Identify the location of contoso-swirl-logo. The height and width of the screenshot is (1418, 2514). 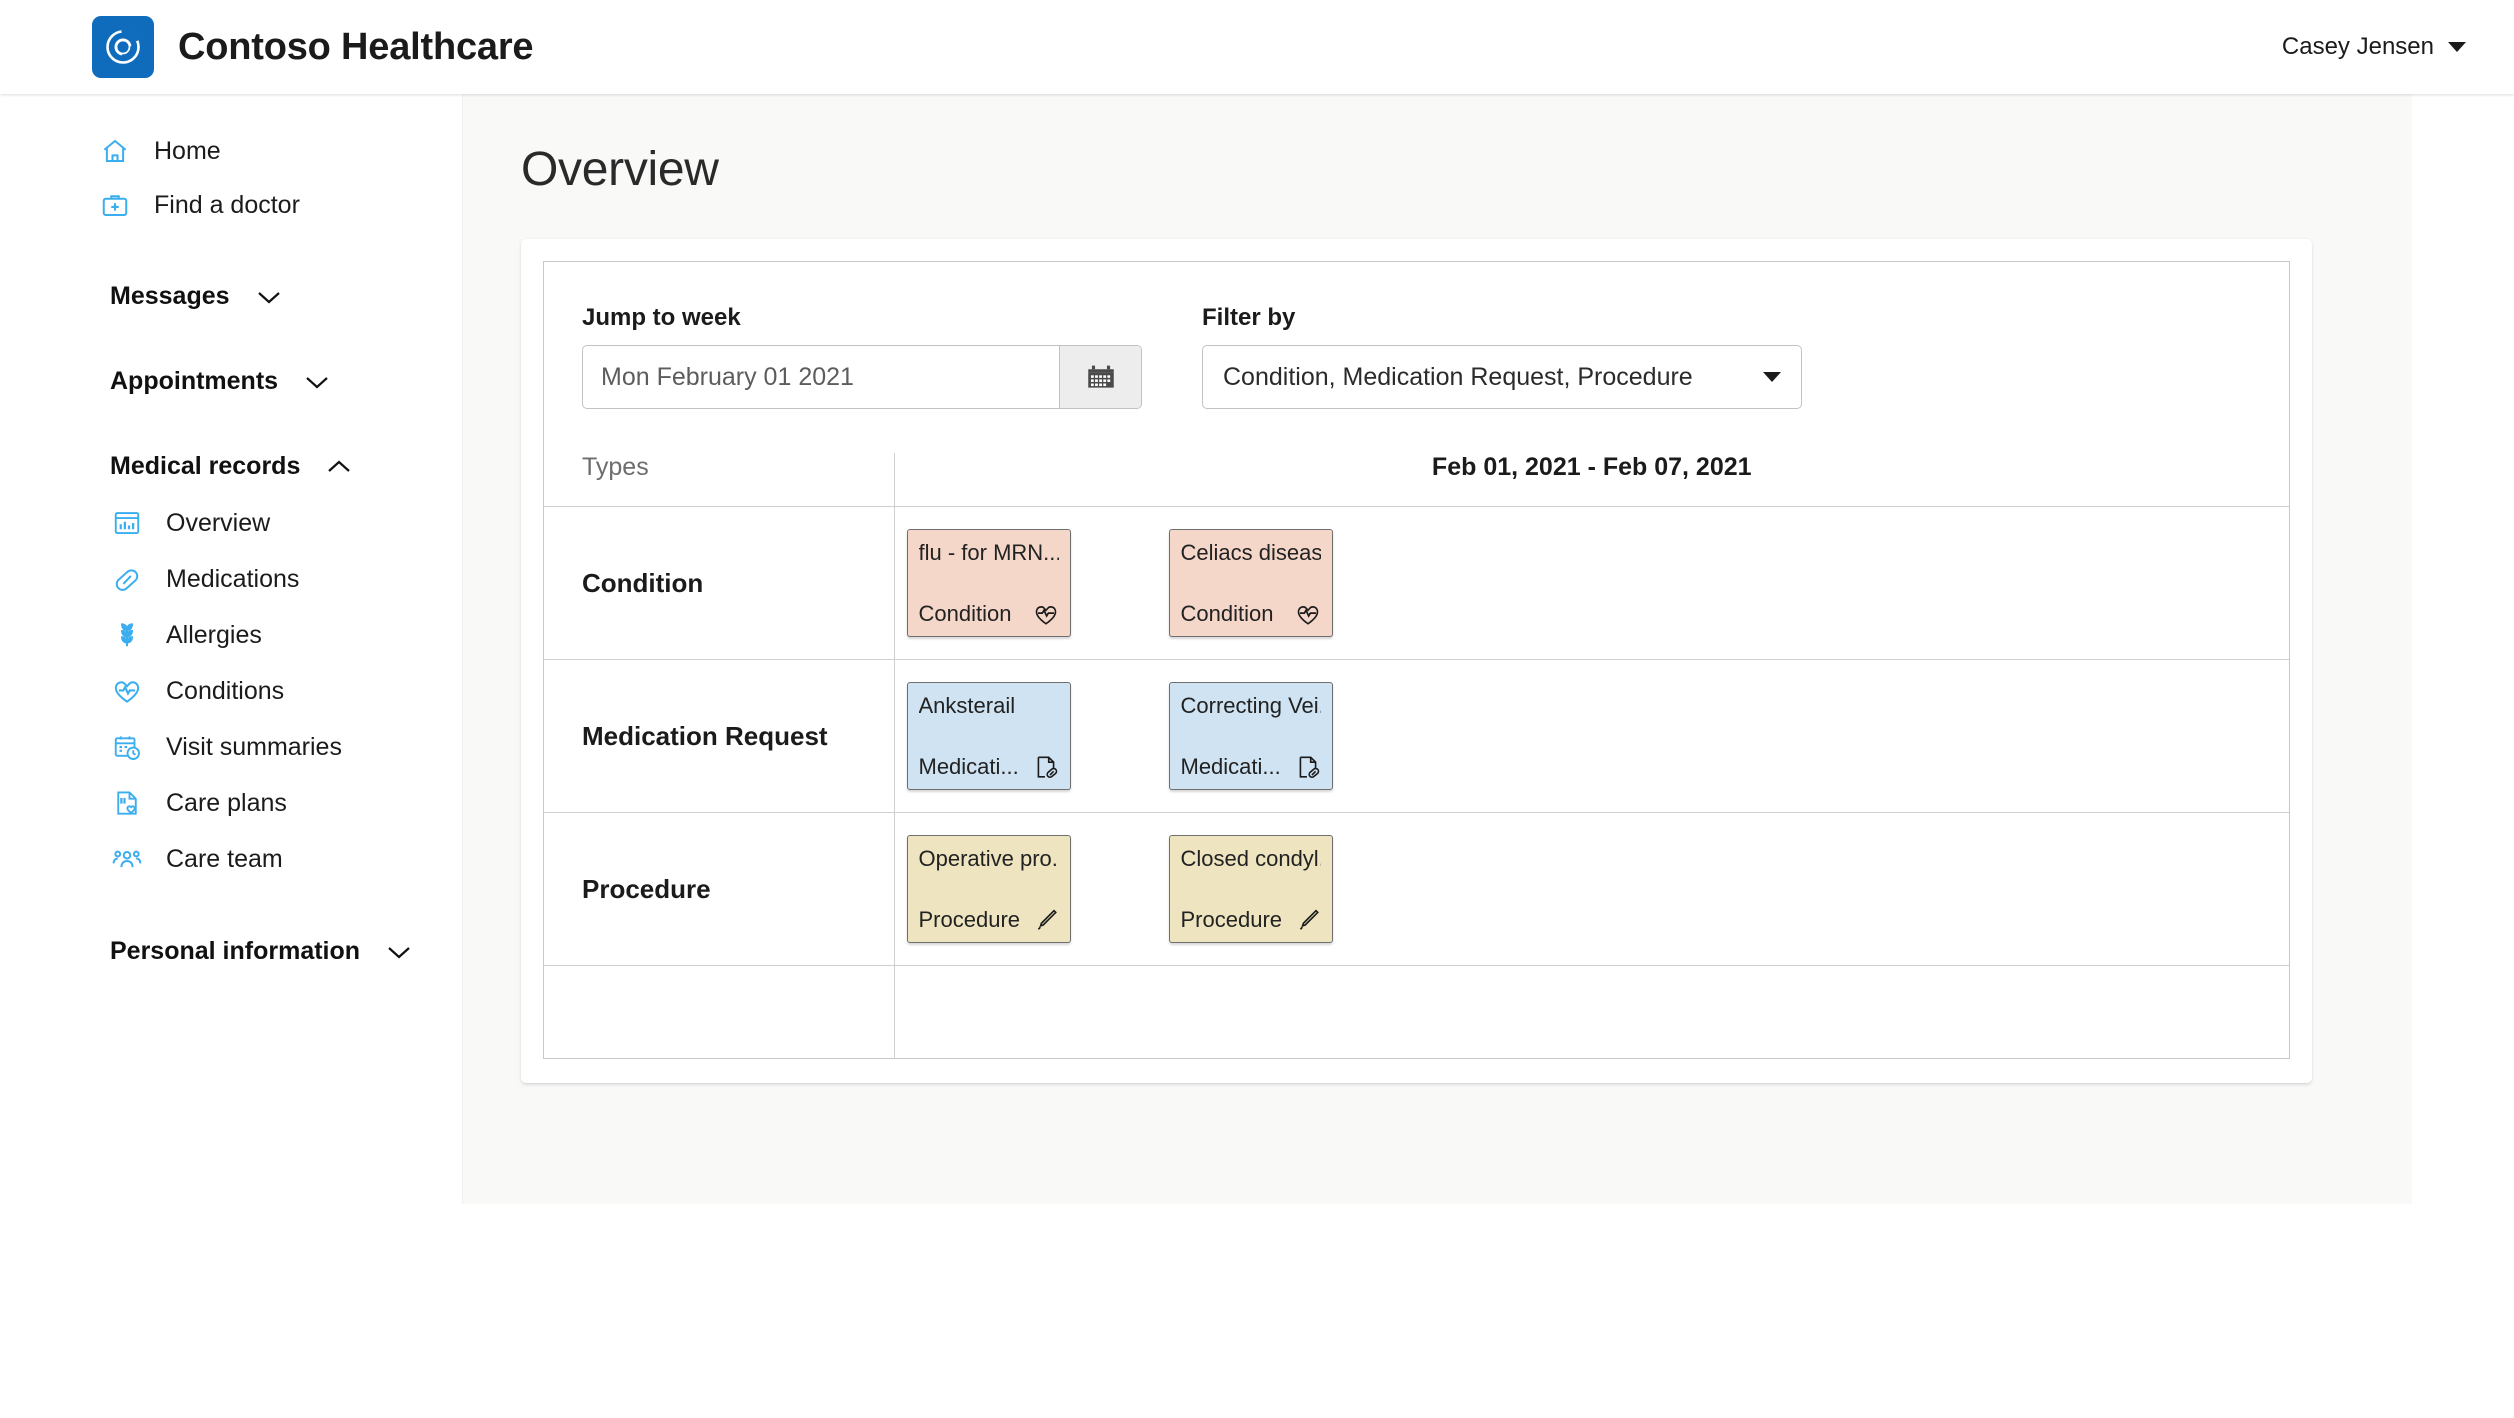
(123, 47).